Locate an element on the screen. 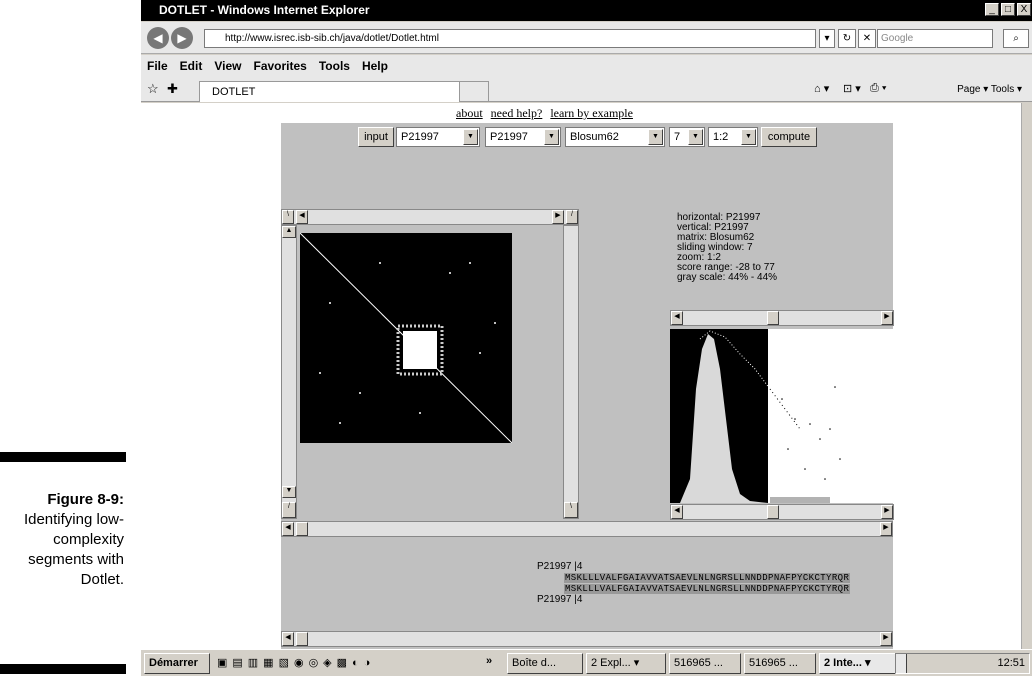  dotplot-canvas is located at coordinates (406, 338).